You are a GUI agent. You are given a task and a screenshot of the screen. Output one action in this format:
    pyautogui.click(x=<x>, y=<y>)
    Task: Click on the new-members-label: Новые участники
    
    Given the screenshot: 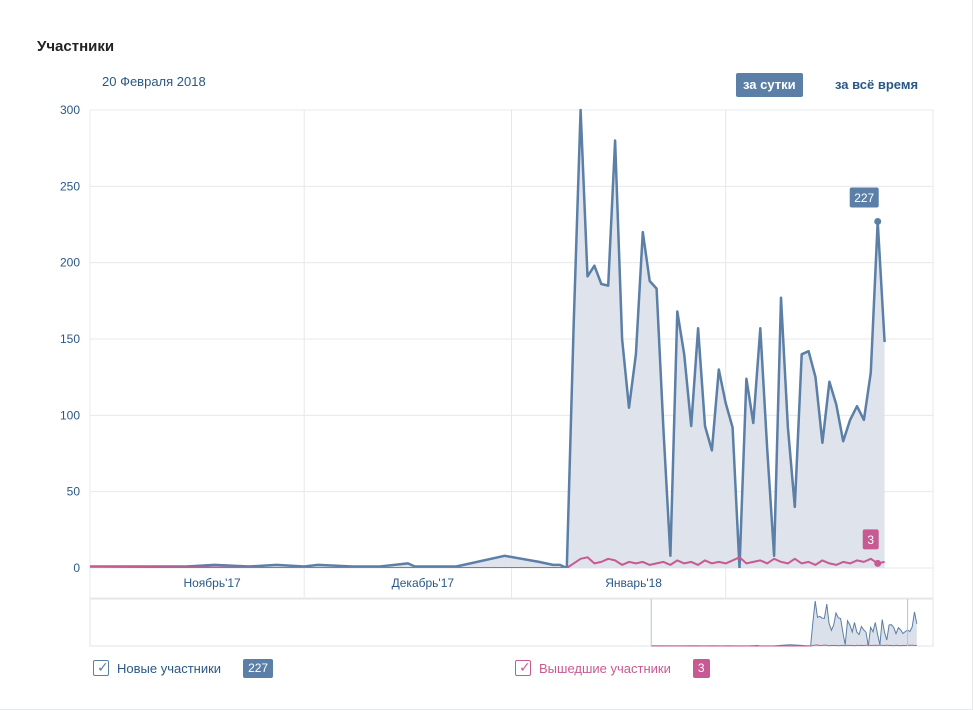 What is the action you would take?
    pyautogui.click(x=169, y=668)
    